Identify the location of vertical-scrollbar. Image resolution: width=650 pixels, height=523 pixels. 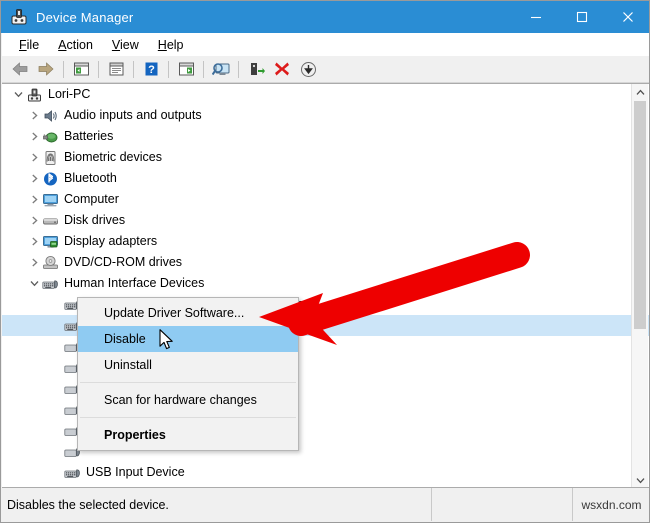
(639, 286).